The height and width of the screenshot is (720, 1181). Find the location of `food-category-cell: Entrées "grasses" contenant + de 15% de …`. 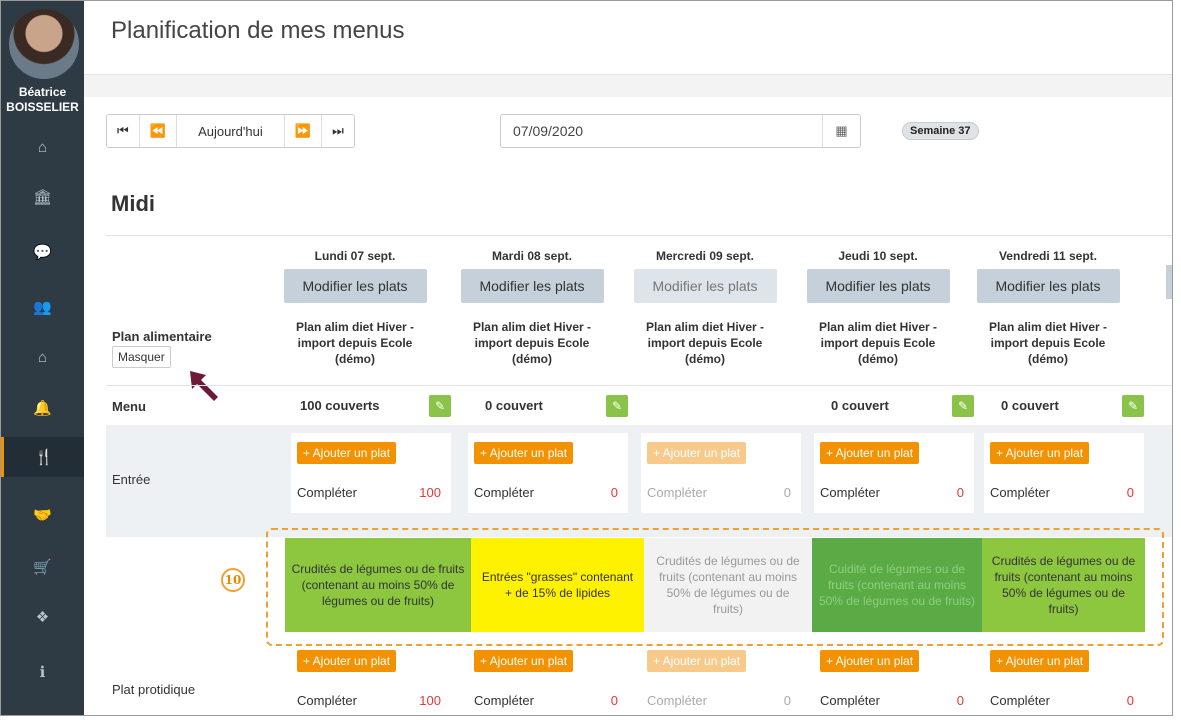

food-category-cell: Entrées "grasses" contenant + de 15% de … is located at coordinates (557, 585).